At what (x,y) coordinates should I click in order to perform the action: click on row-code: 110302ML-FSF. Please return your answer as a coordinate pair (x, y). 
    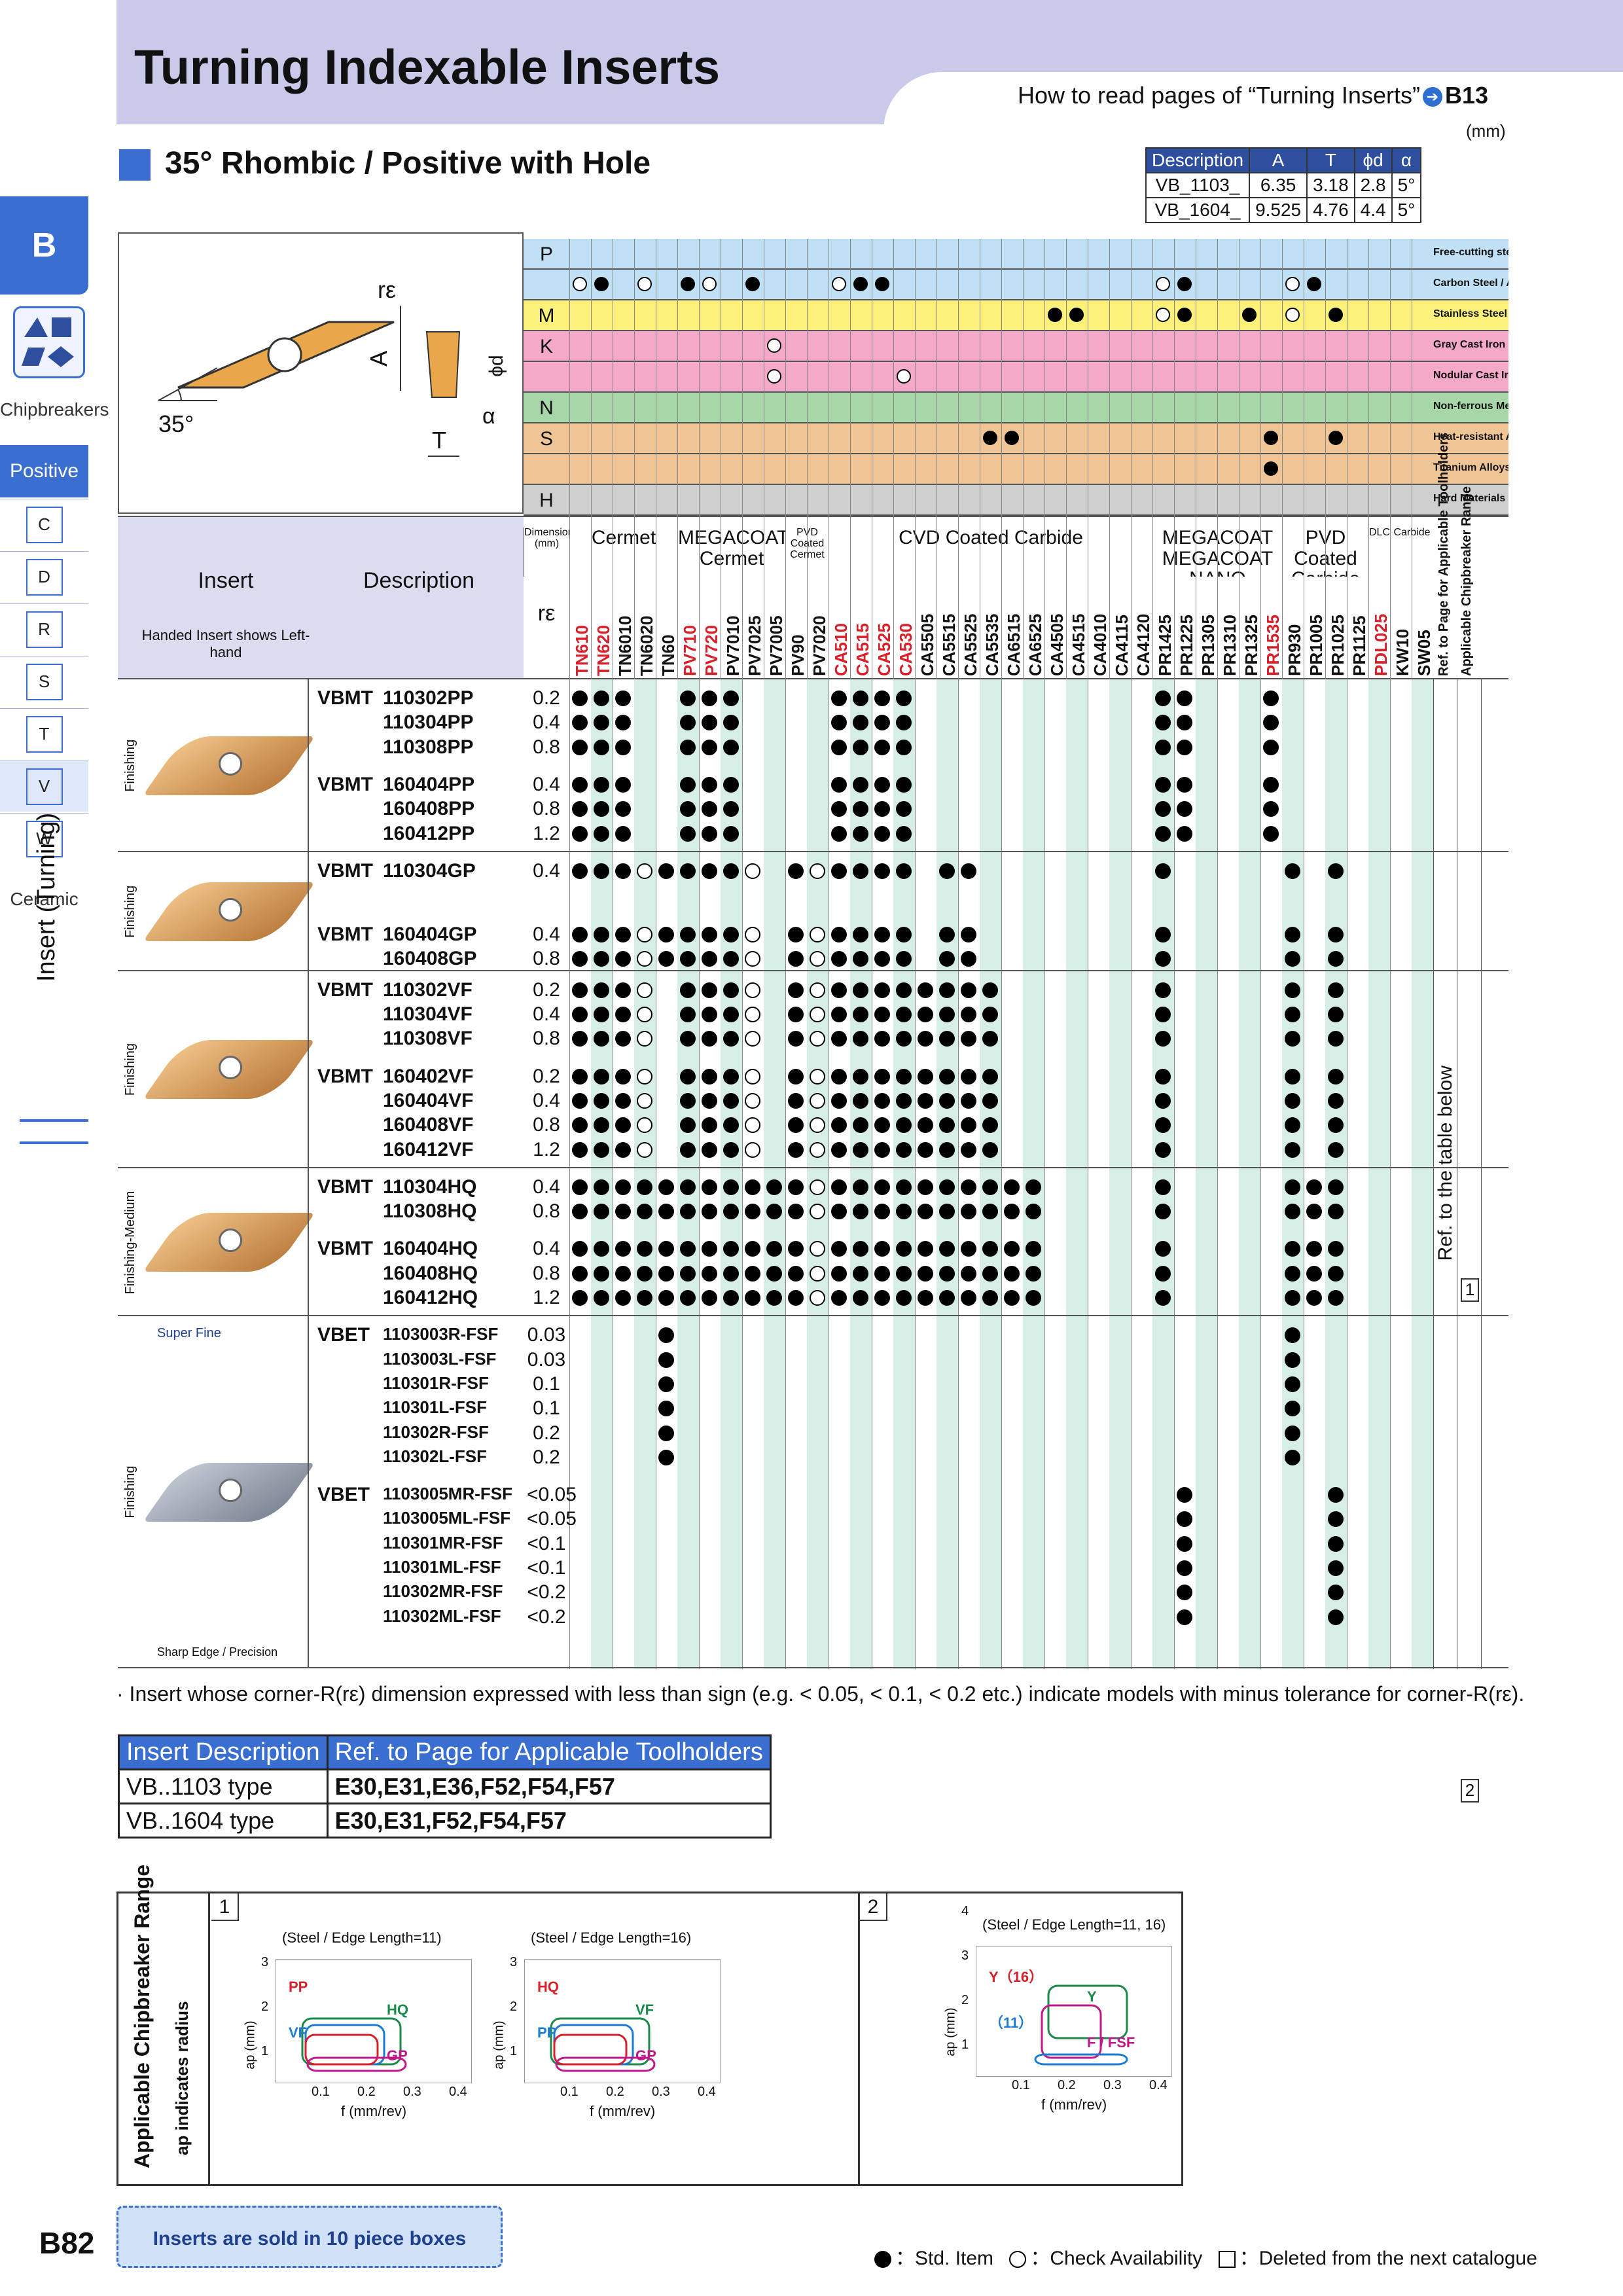
    Looking at the image, I should click on (442, 1616).